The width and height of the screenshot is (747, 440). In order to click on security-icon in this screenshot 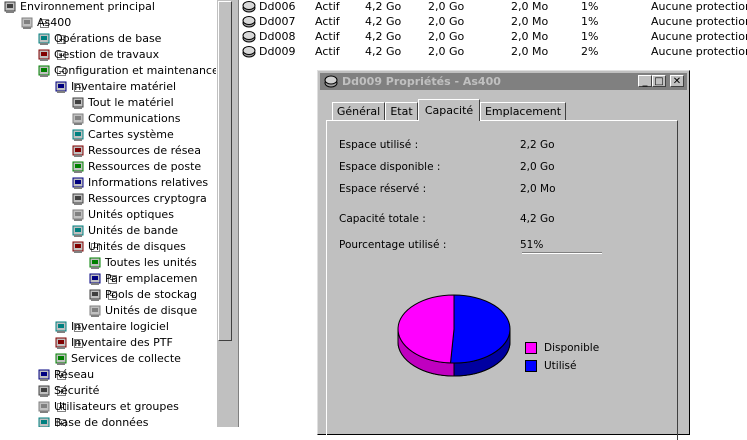, I will do `click(44, 391)`.